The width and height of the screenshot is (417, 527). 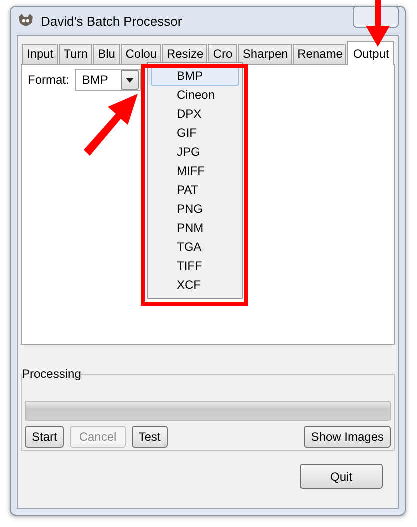 What do you see at coordinates (40, 54) in the screenshot?
I see `tab: Input` at bounding box center [40, 54].